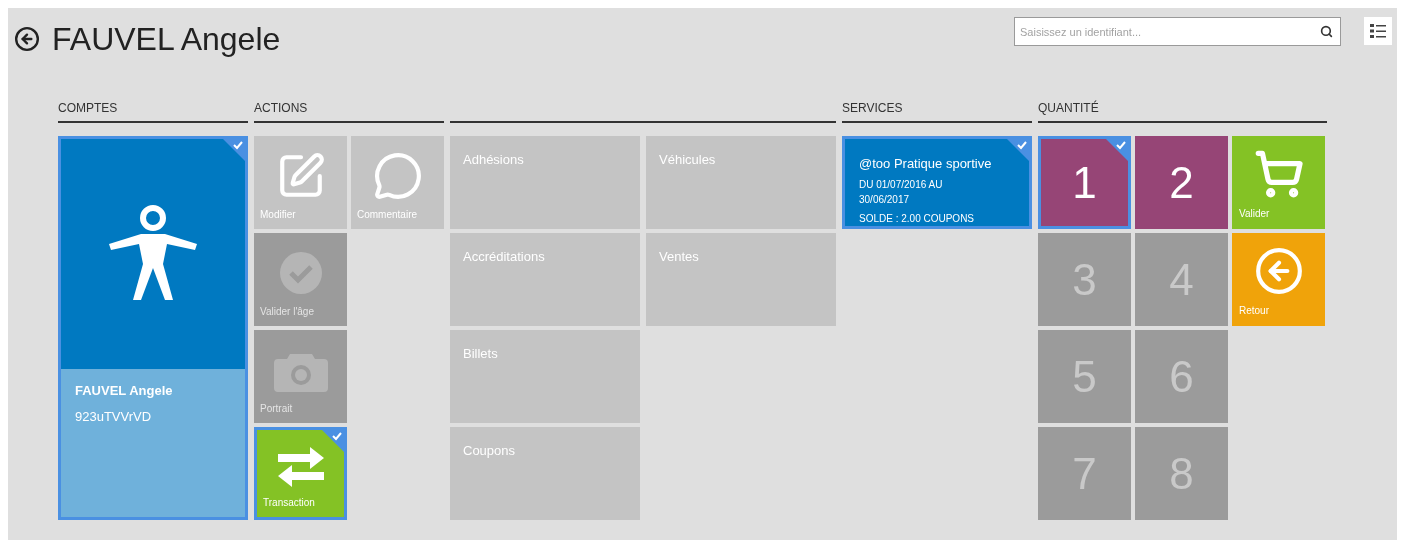 Image resolution: width=1405 pixels, height=540 pixels. What do you see at coordinates (276, 409) in the screenshot?
I see `action-label: Portrait` at bounding box center [276, 409].